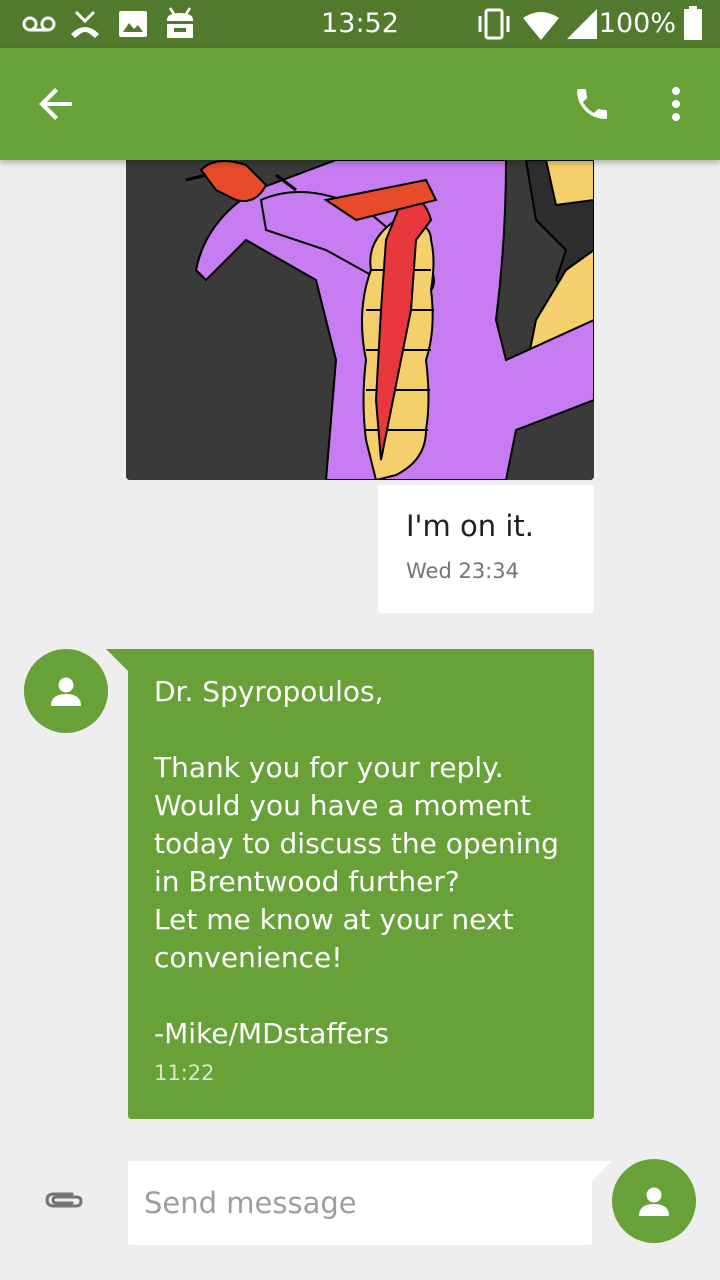 This screenshot has height=1280, width=720. I want to click on contact-avatar, so click(66, 691).